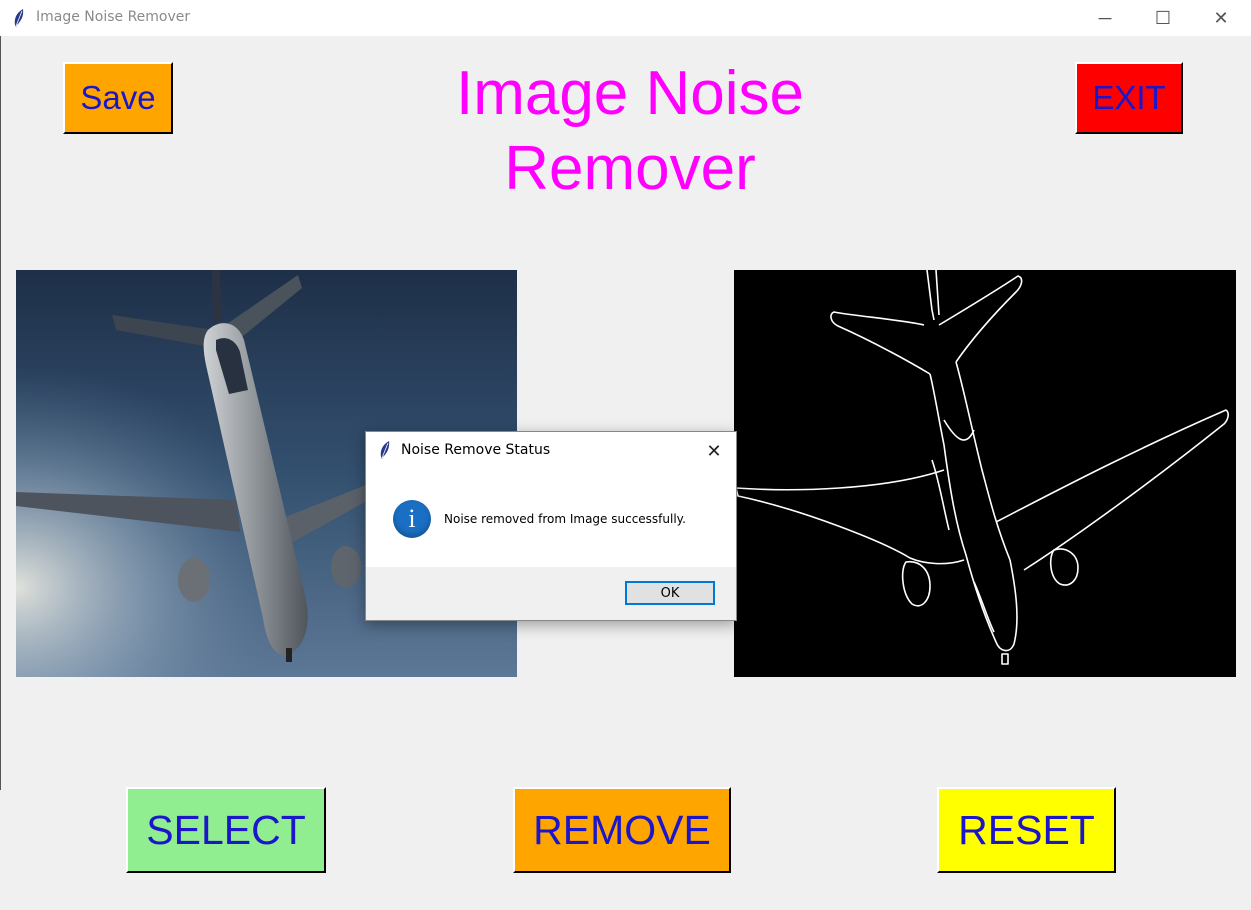  Describe the element at coordinates (0, 413) in the screenshot. I see `window-border` at that location.